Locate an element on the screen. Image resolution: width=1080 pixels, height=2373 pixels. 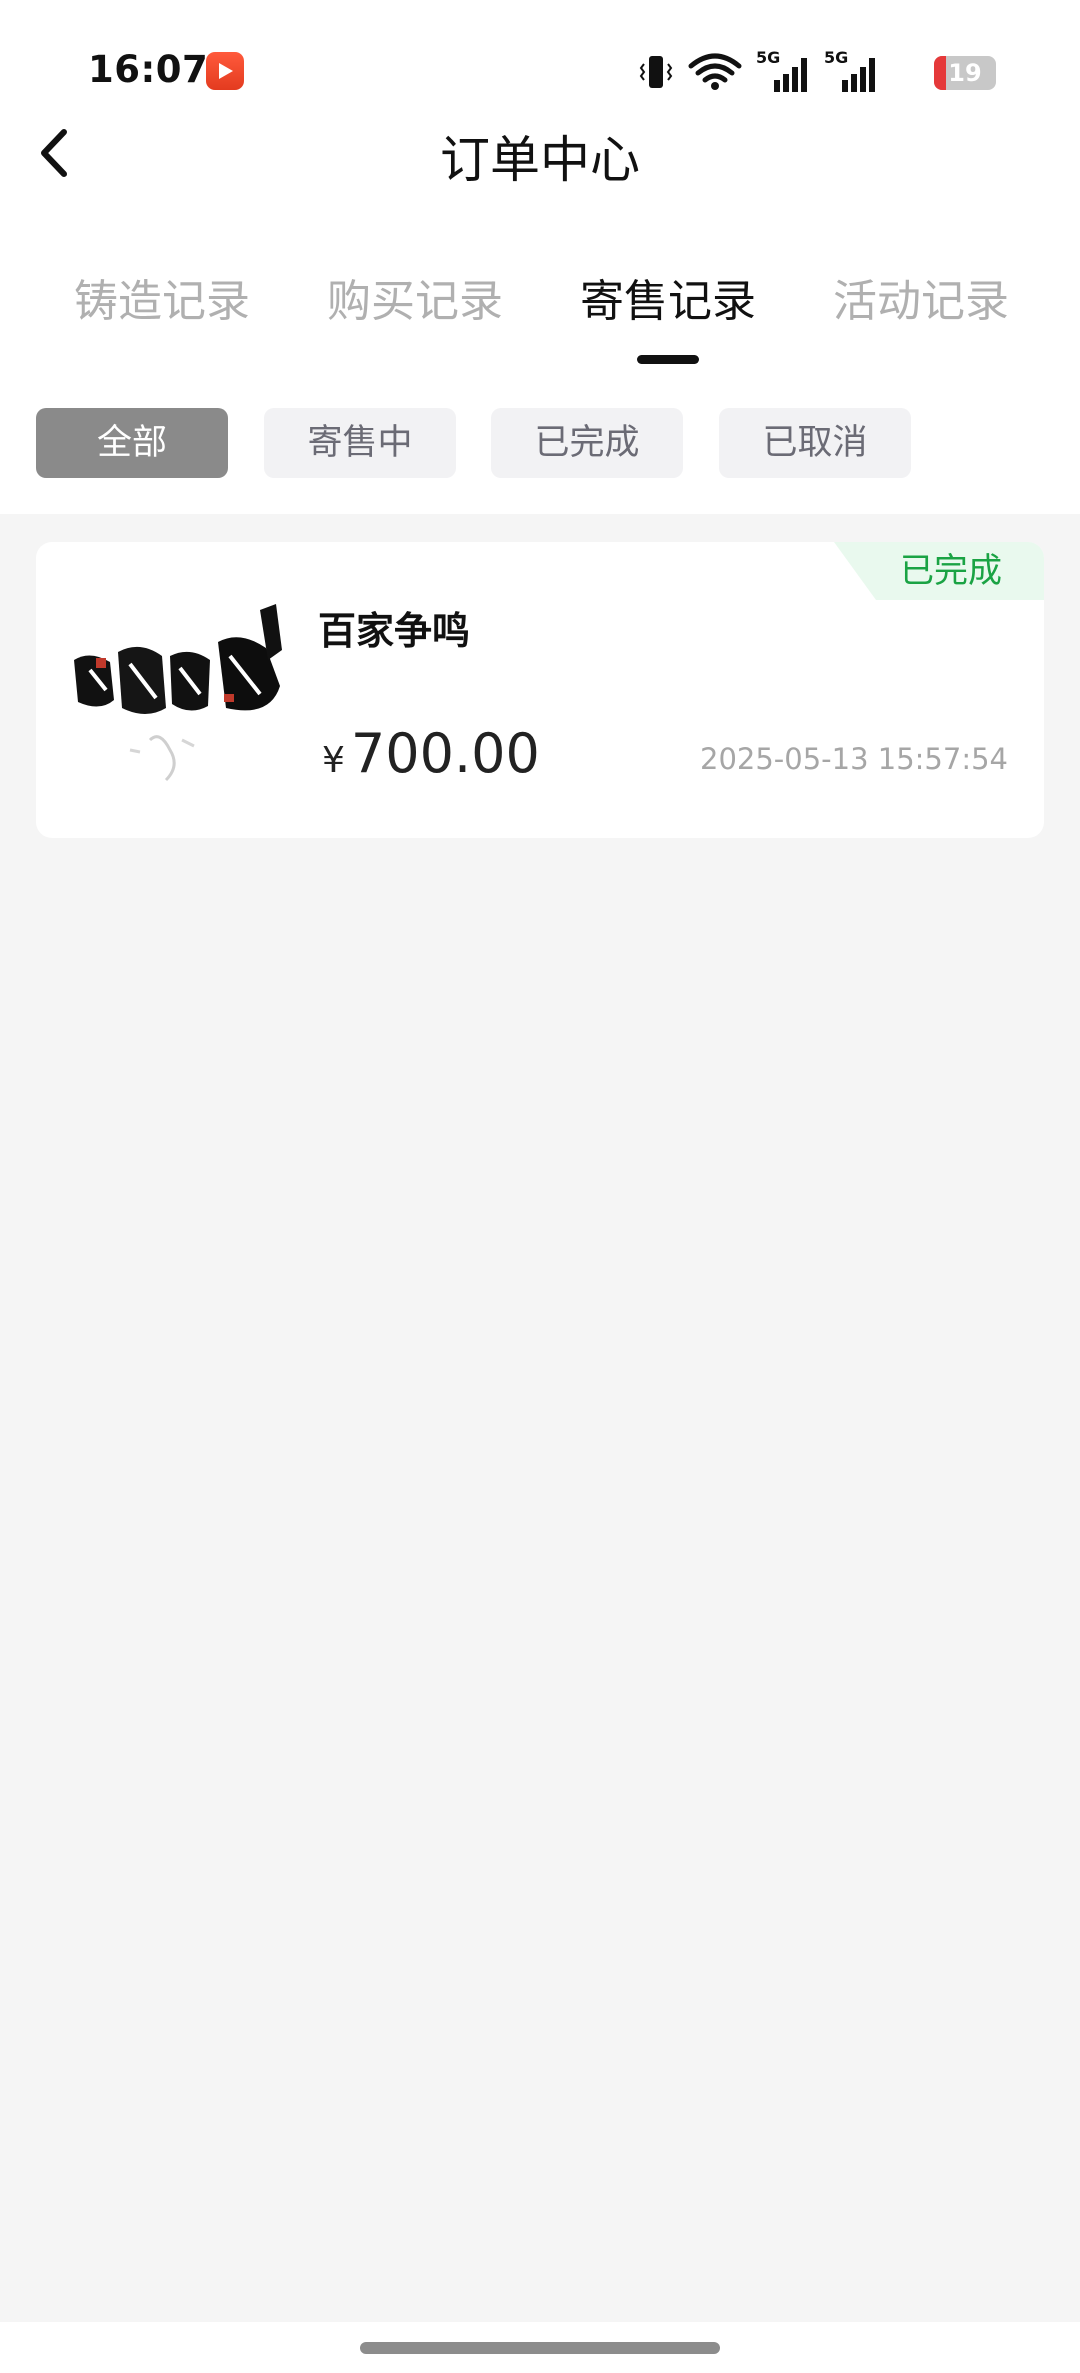
battery-level: 19 is located at coordinates (965, 73).